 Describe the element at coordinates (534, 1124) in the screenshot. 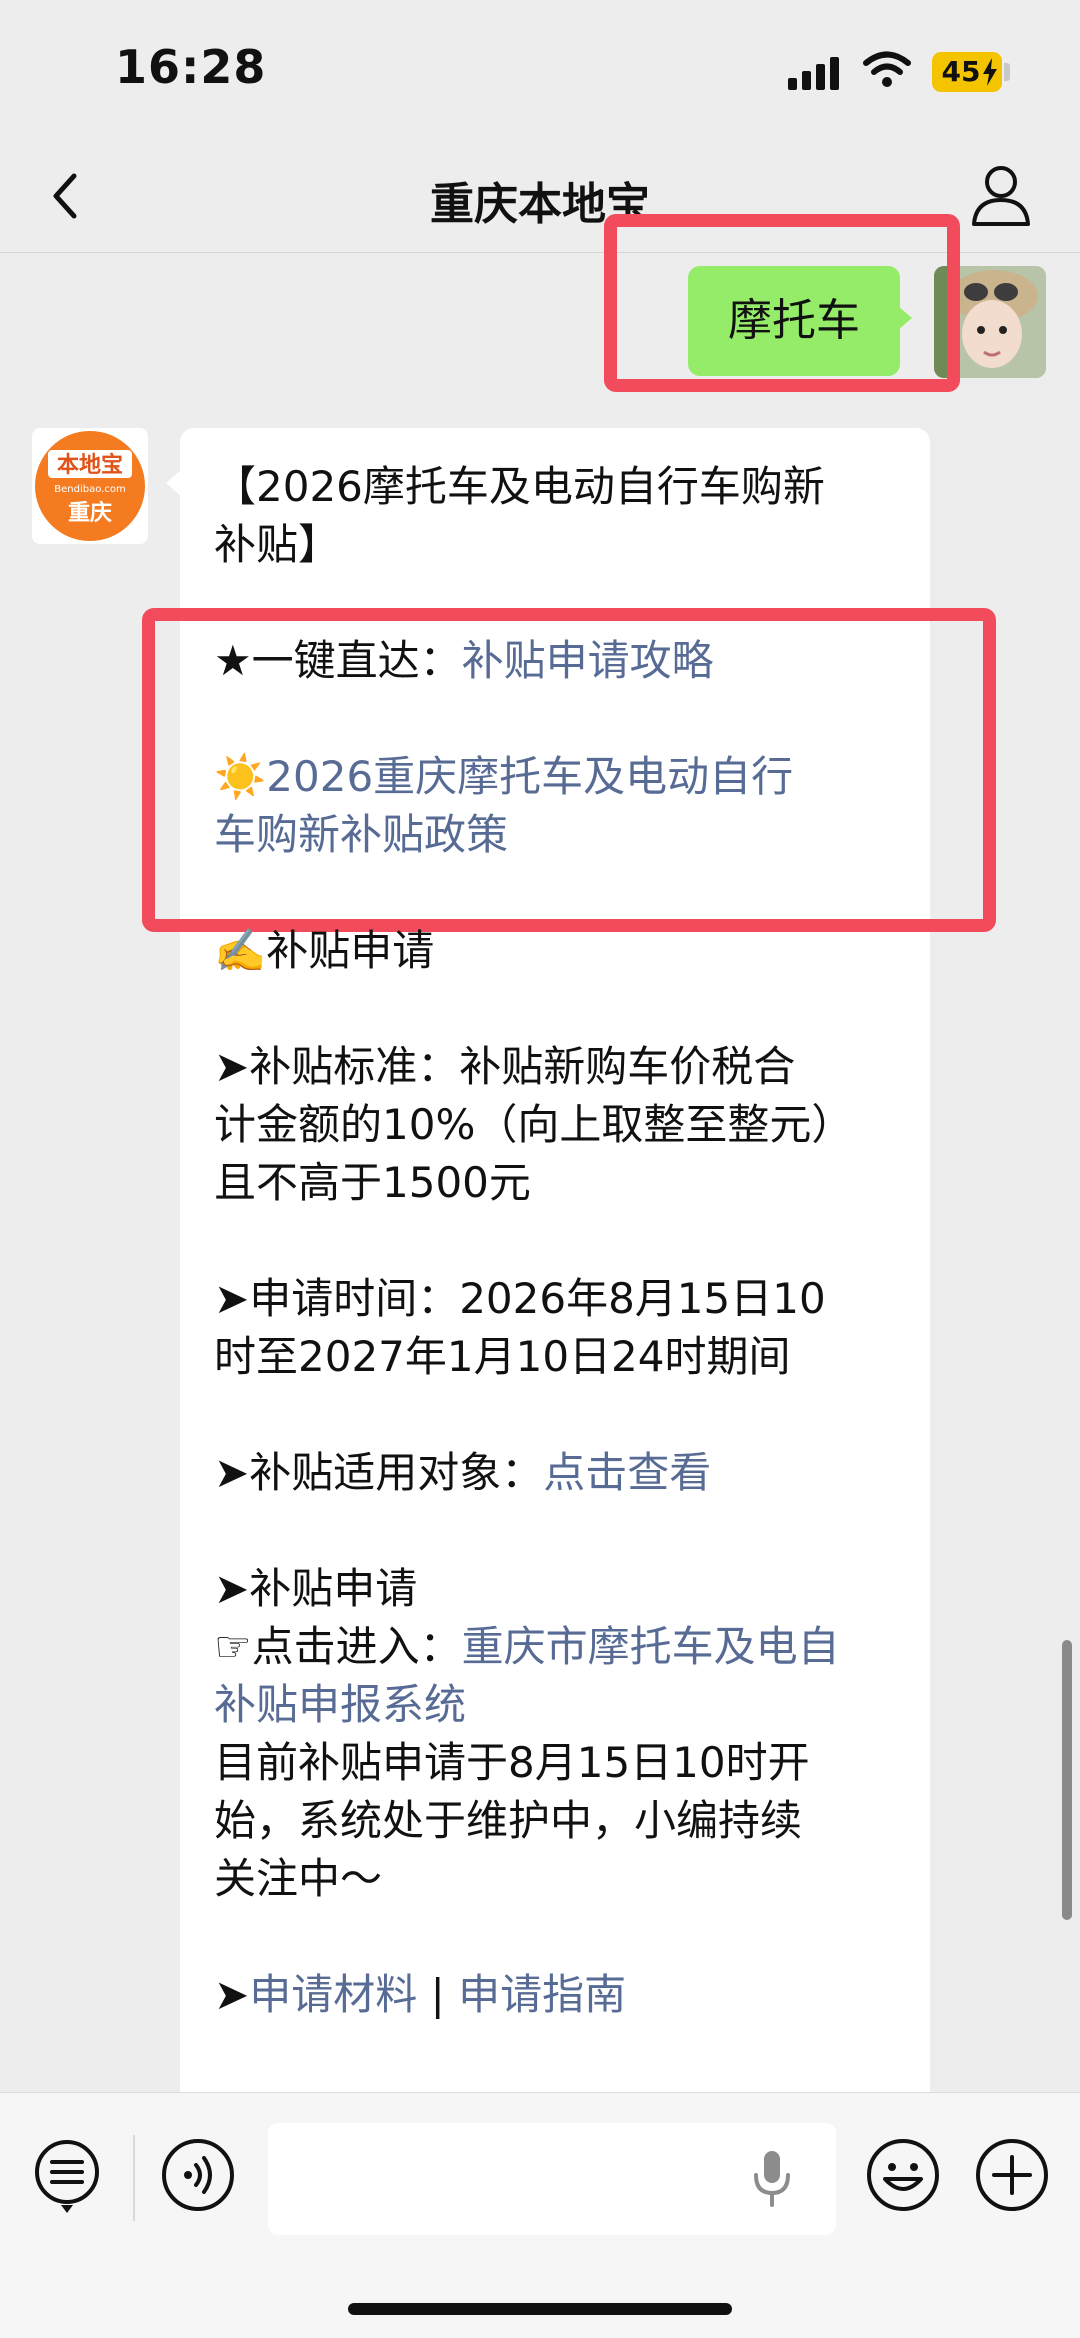

I see `subsidy-standard-line: 计金额的10%（向上取整至整元）` at that location.